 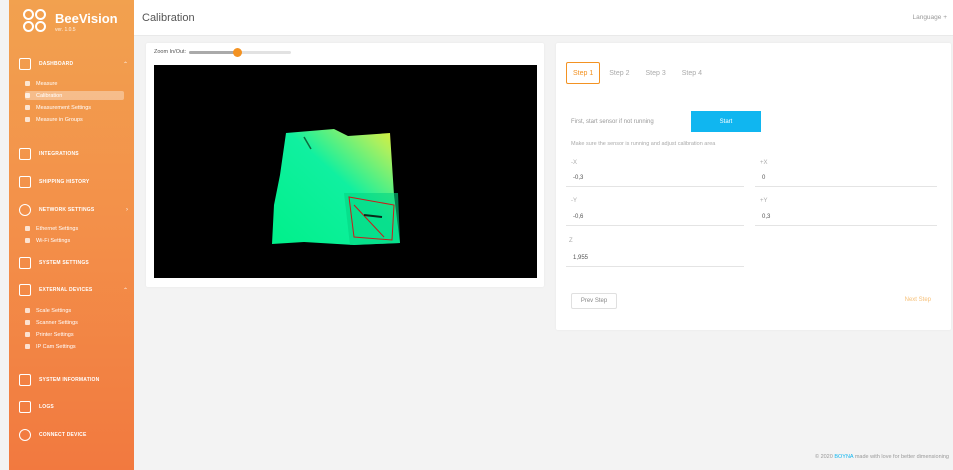 I want to click on scanner-icon, so click(x=27, y=322).